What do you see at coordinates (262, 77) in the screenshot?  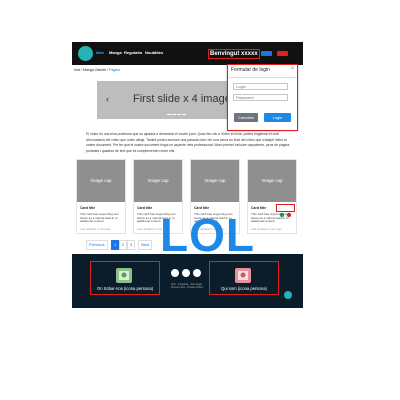 I see `divider` at bounding box center [262, 77].